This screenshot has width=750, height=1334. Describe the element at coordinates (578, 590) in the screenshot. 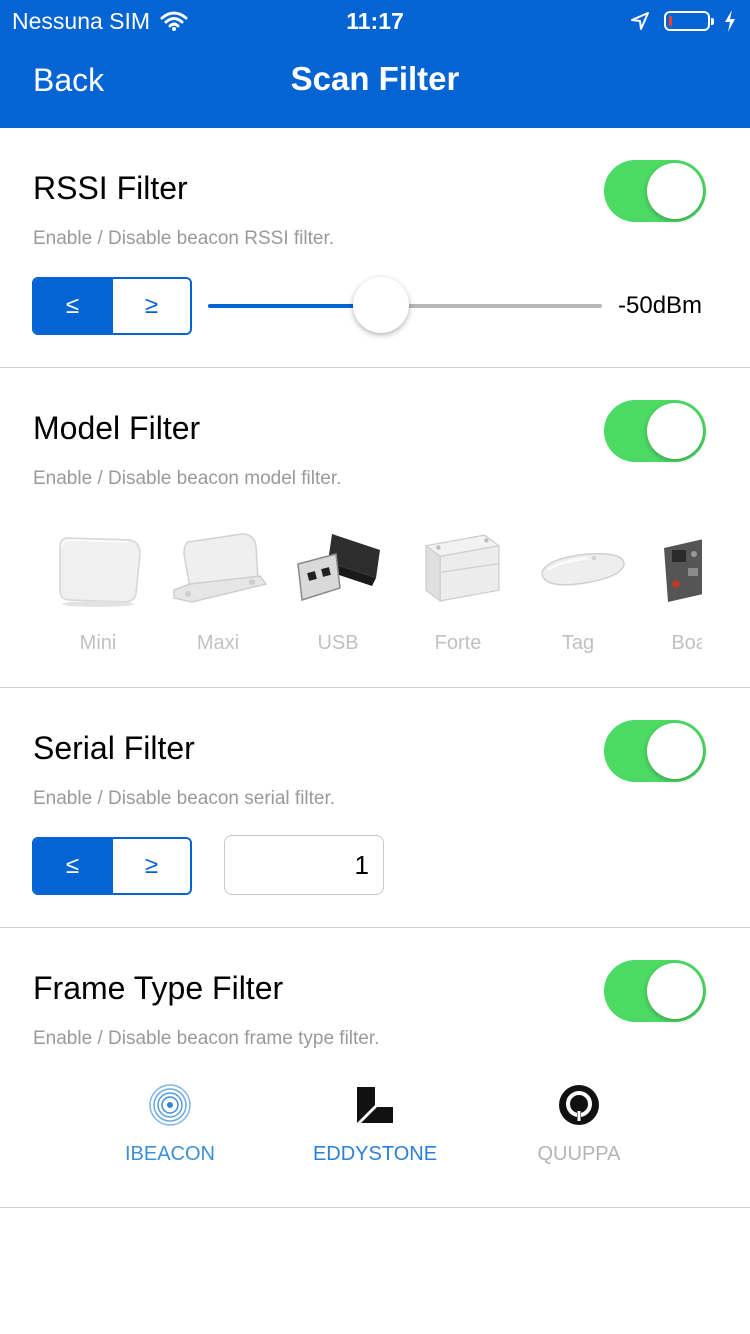

I see `model-item-tag: Tag` at that location.